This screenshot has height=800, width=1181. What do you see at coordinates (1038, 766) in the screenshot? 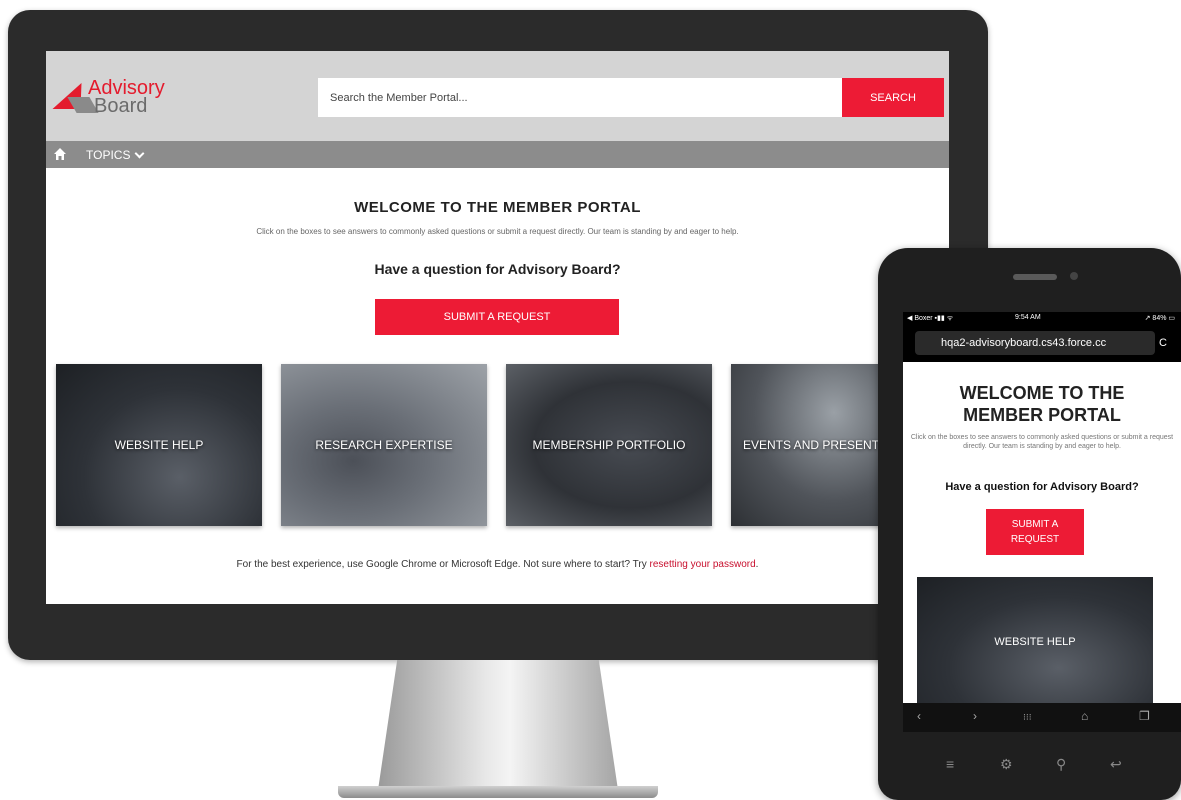
I see `hardware-keys: ≡ ⚙ ⚲ ↩` at bounding box center [1038, 766].